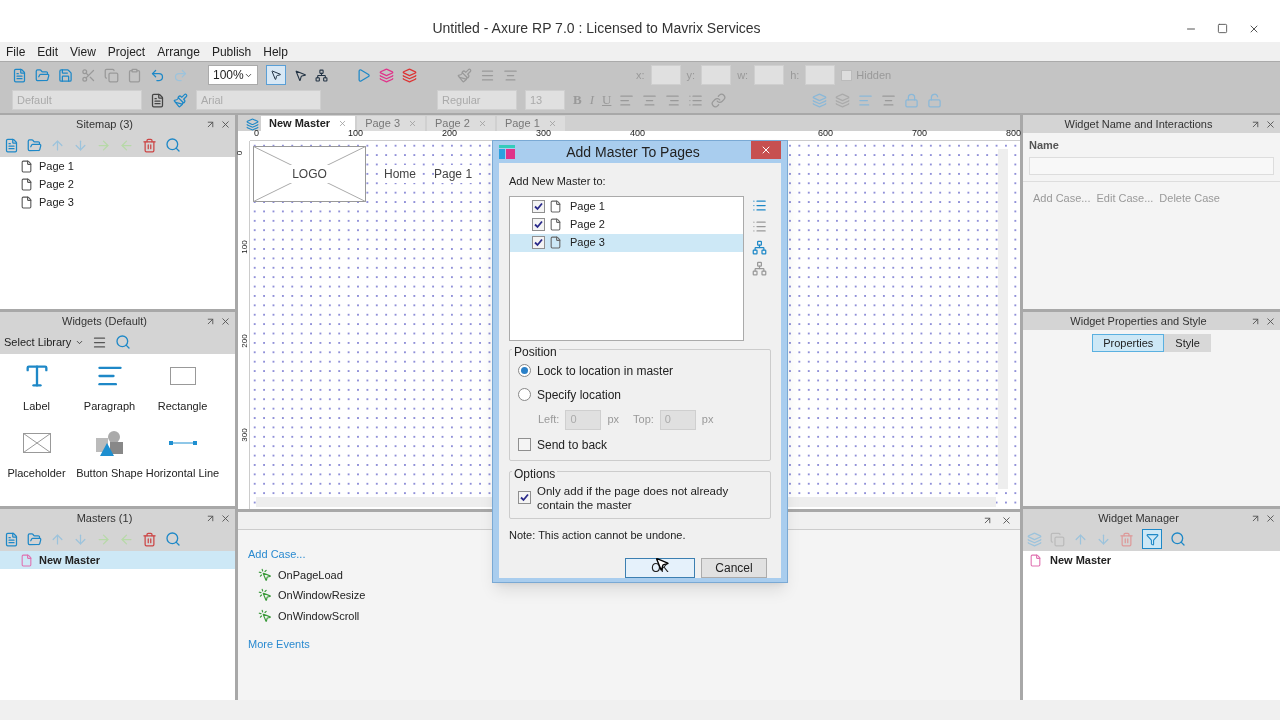 This screenshot has width=1280, height=720. I want to click on panel-title: Widgets (Default), so click(104, 321).